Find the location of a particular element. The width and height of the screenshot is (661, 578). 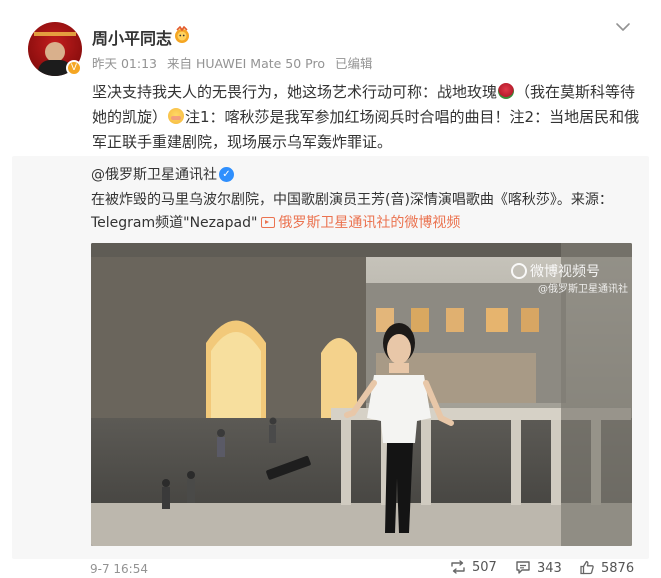

comment-button: 343 is located at coordinates (538, 568).